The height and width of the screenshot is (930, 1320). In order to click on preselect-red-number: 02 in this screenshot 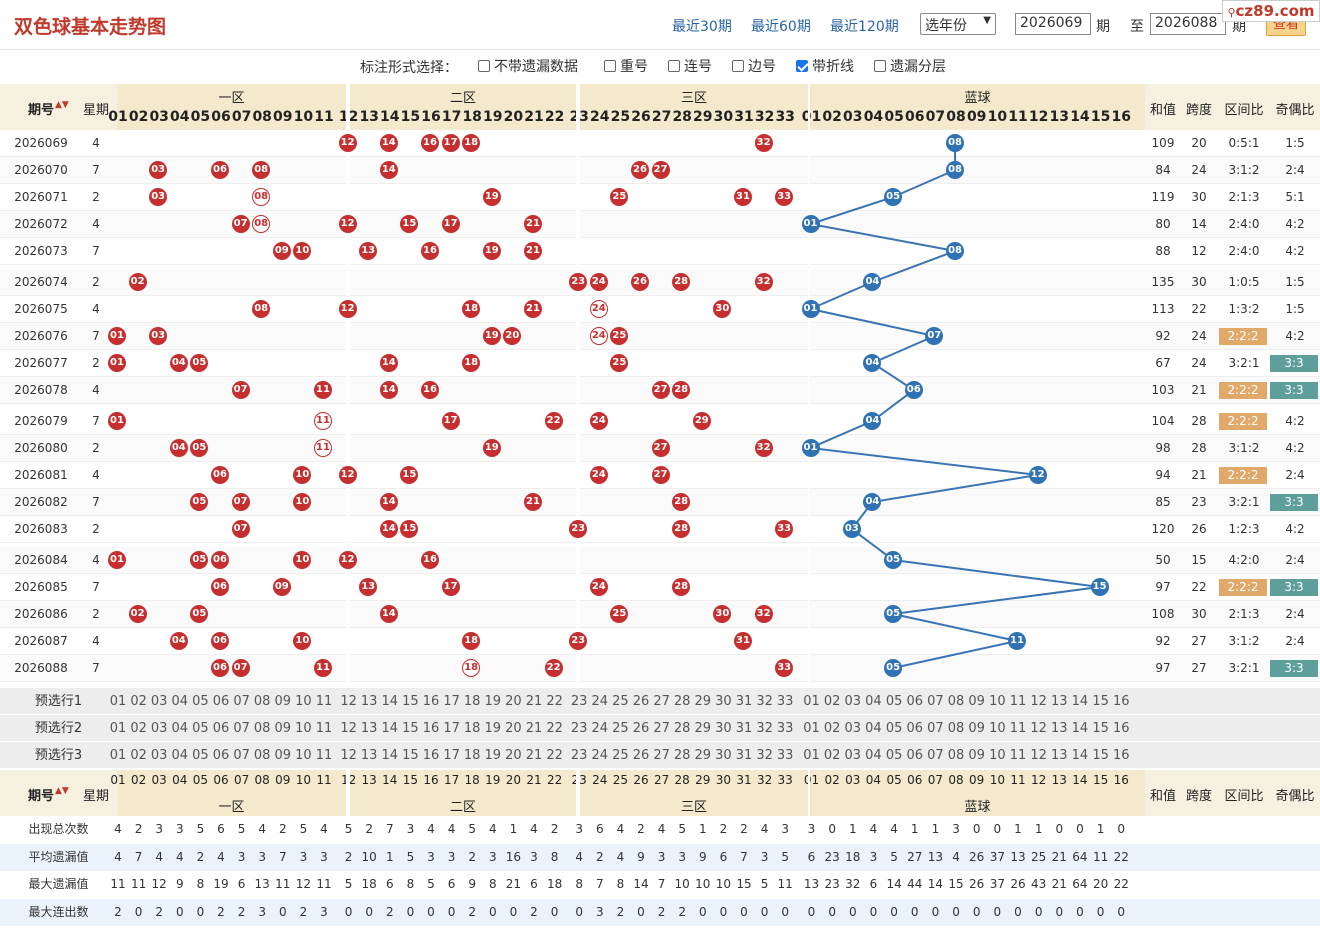, I will do `click(139, 755)`.